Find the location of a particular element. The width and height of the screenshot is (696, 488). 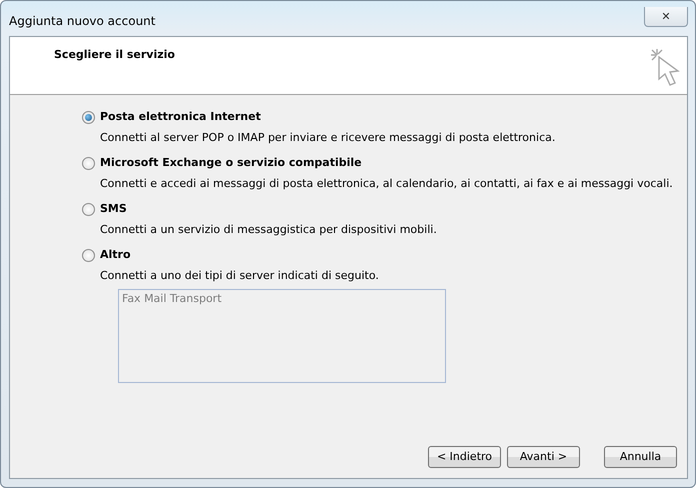

back-button: < Indietro is located at coordinates (464, 457).